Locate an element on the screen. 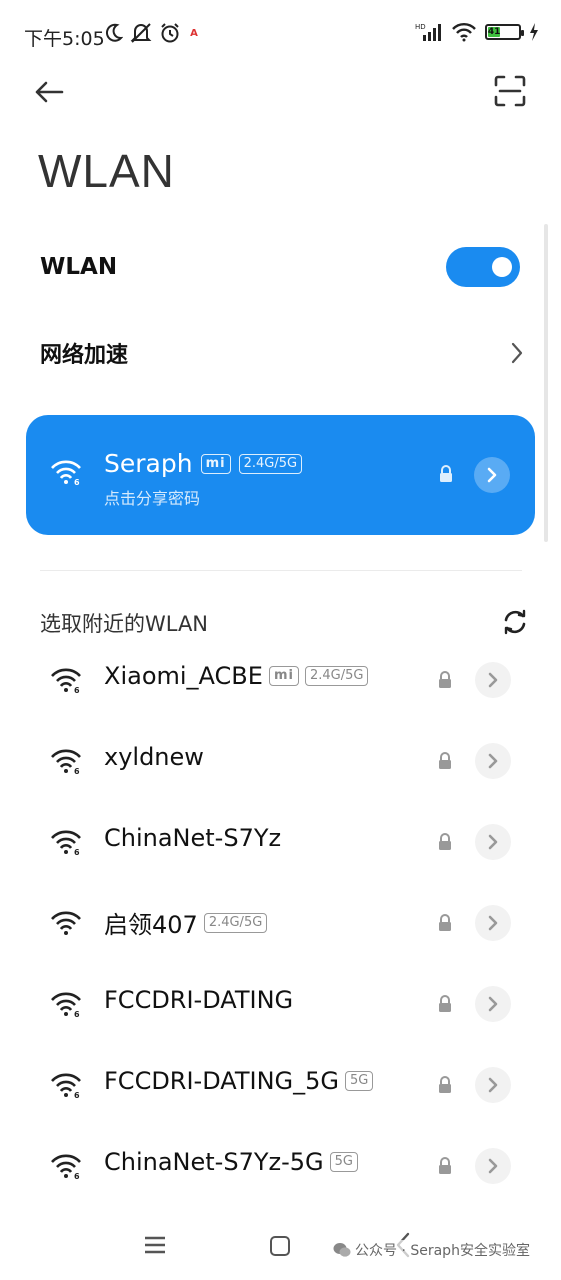  moon-icon is located at coordinates (114, 33).